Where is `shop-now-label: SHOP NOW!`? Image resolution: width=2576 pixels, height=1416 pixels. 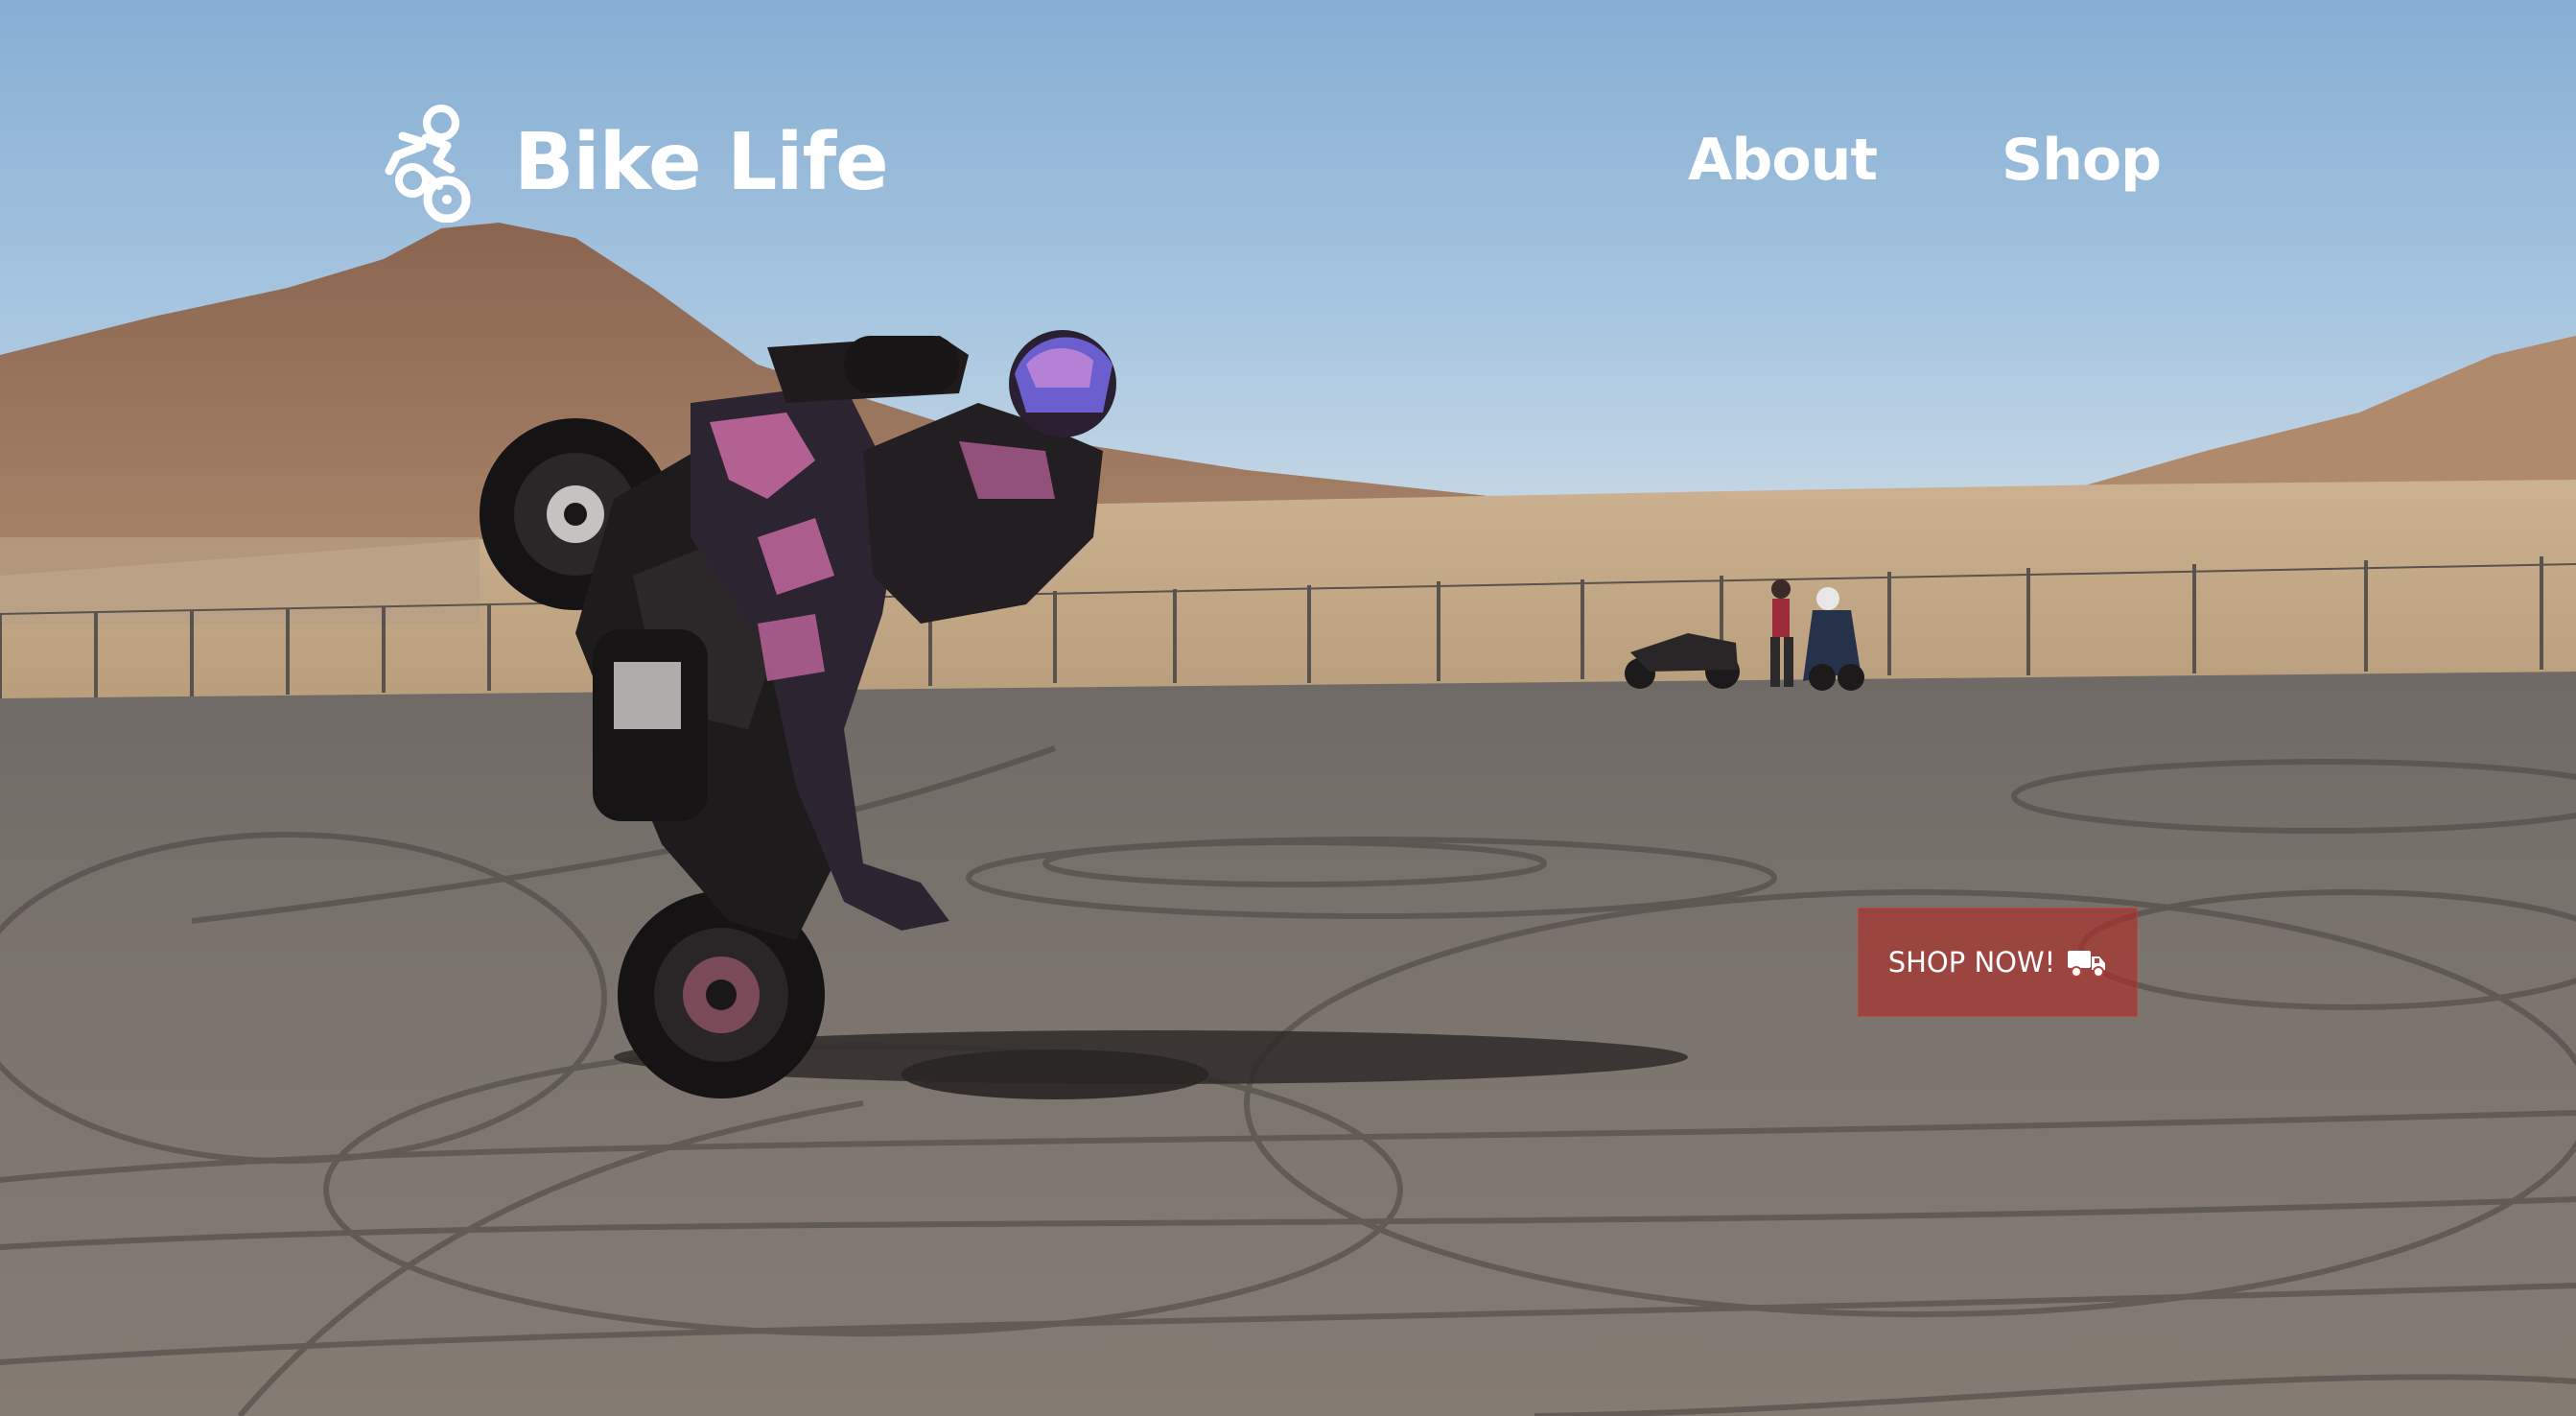 shop-now-label: SHOP NOW! is located at coordinates (1971, 963).